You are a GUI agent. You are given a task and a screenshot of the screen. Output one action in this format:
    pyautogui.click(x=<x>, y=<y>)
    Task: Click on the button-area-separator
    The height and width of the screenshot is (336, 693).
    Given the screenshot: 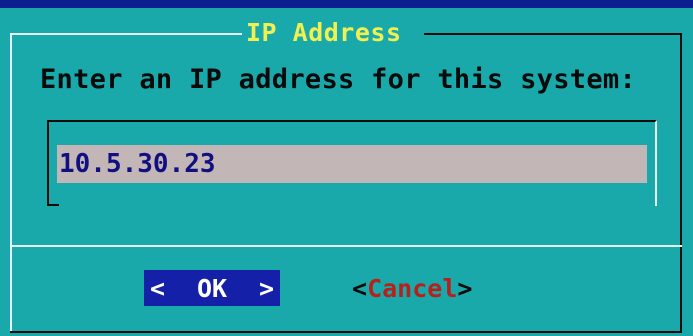 What is the action you would take?
    pyautogui.click(x=346, y=246)
    